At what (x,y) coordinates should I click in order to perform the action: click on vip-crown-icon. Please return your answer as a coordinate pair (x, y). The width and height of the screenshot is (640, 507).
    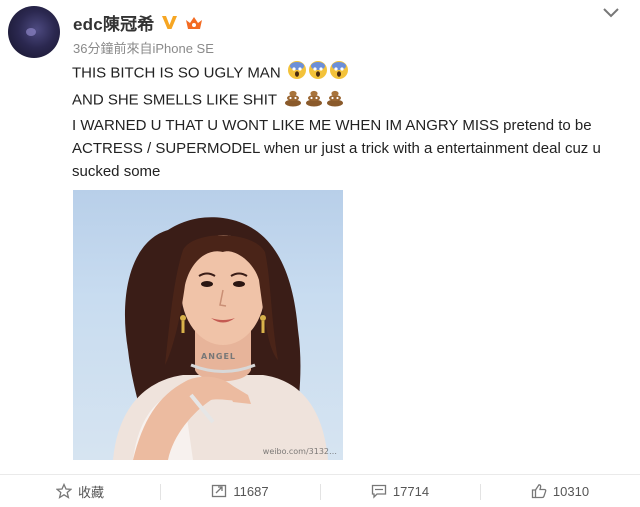
    Looking at the image, I should click on (194, 23).